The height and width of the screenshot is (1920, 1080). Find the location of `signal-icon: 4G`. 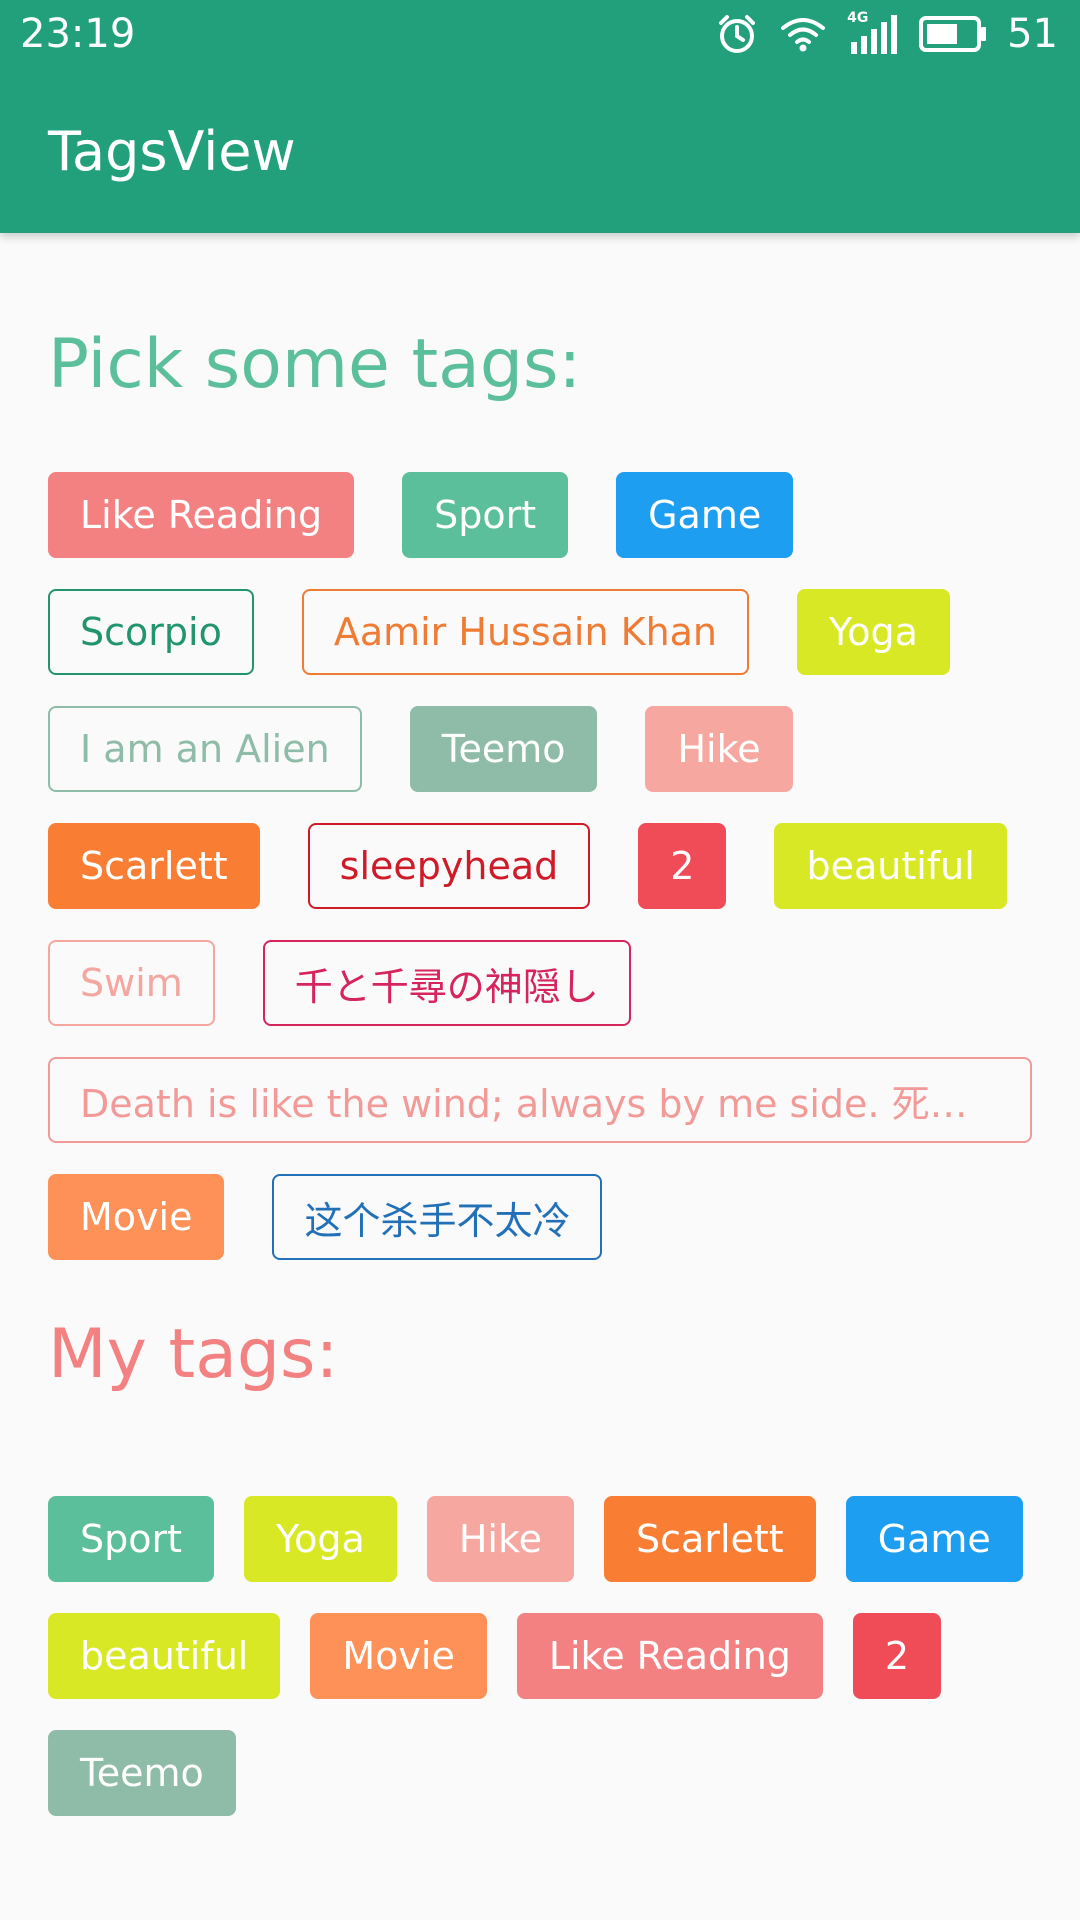

signal-icon: 4G is located at coordinates (873, 33).